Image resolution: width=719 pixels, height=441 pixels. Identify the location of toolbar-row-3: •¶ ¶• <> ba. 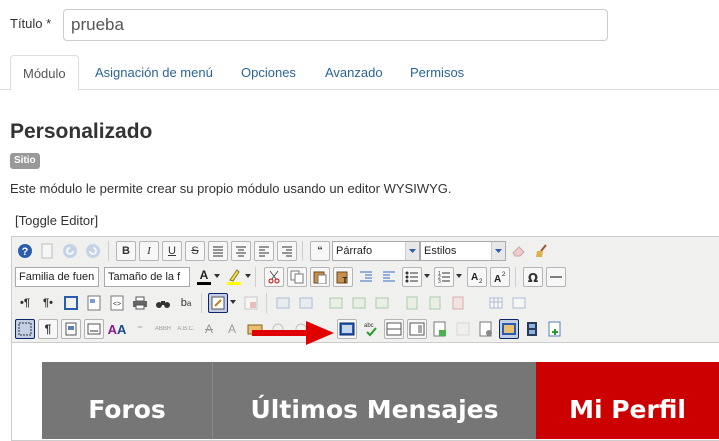
(365, 303).